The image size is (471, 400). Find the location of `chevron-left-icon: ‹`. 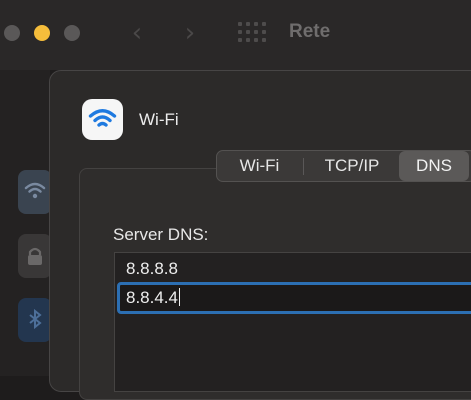

chevron-left-icon: ‹ is located at coordinates (137, 33).